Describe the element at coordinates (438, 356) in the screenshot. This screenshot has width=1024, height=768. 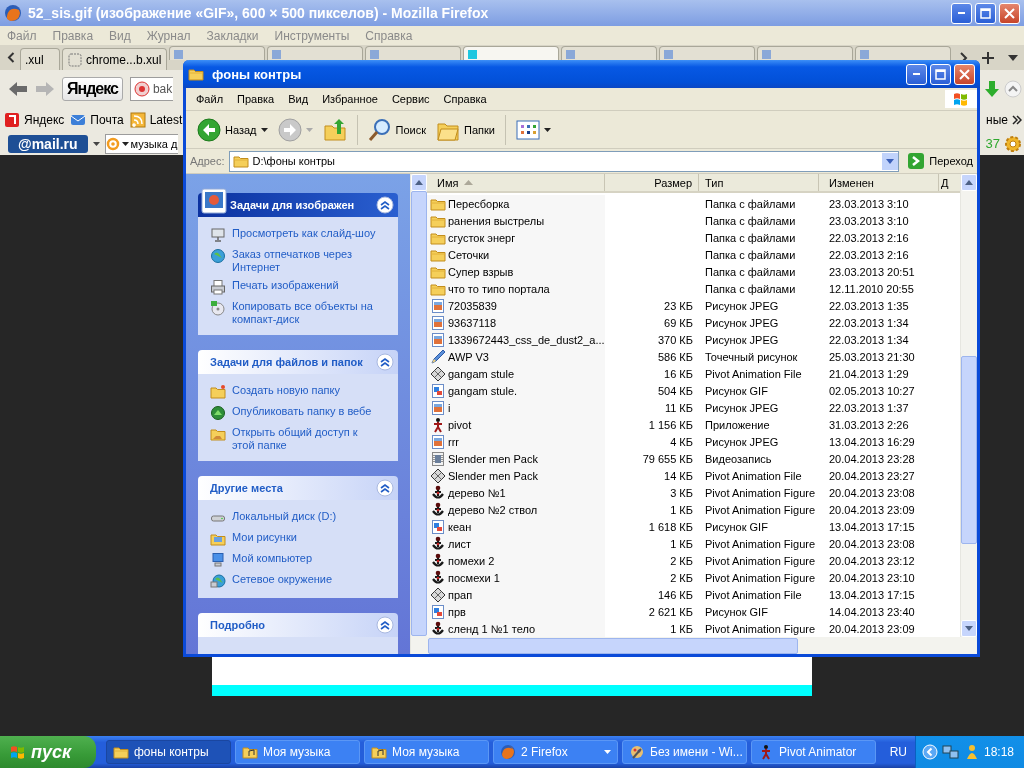
I see `pencil-icon` at that location.